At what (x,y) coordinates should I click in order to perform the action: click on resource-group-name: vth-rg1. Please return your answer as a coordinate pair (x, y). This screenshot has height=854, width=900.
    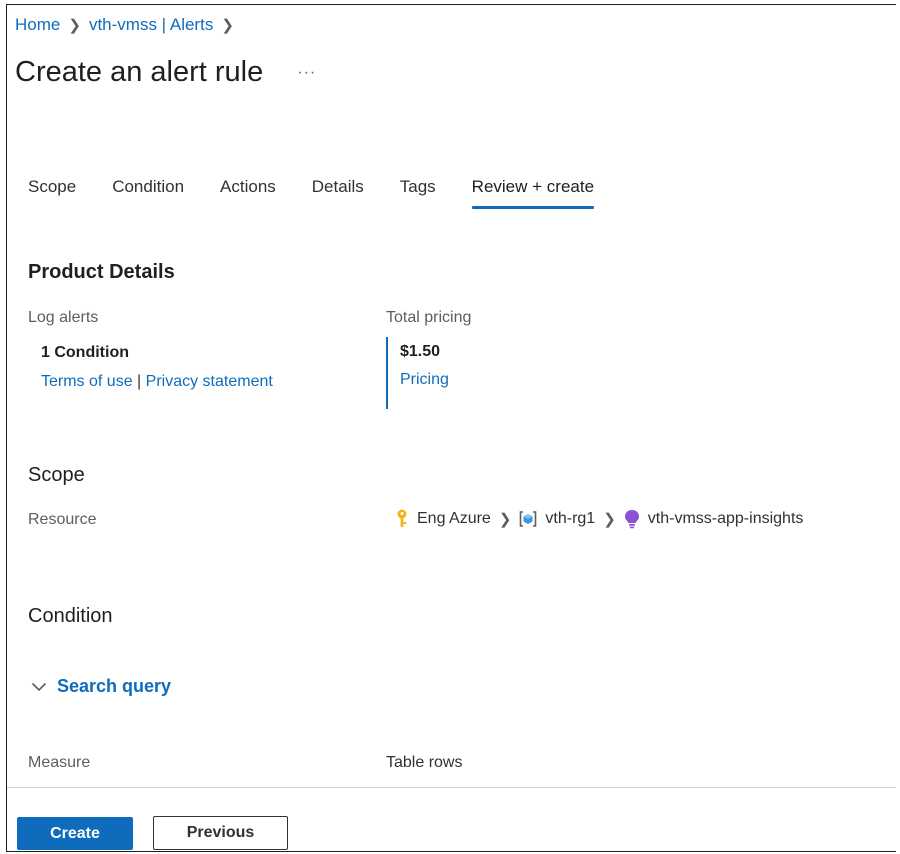
    Looking at the image, I should click on (570, 518).